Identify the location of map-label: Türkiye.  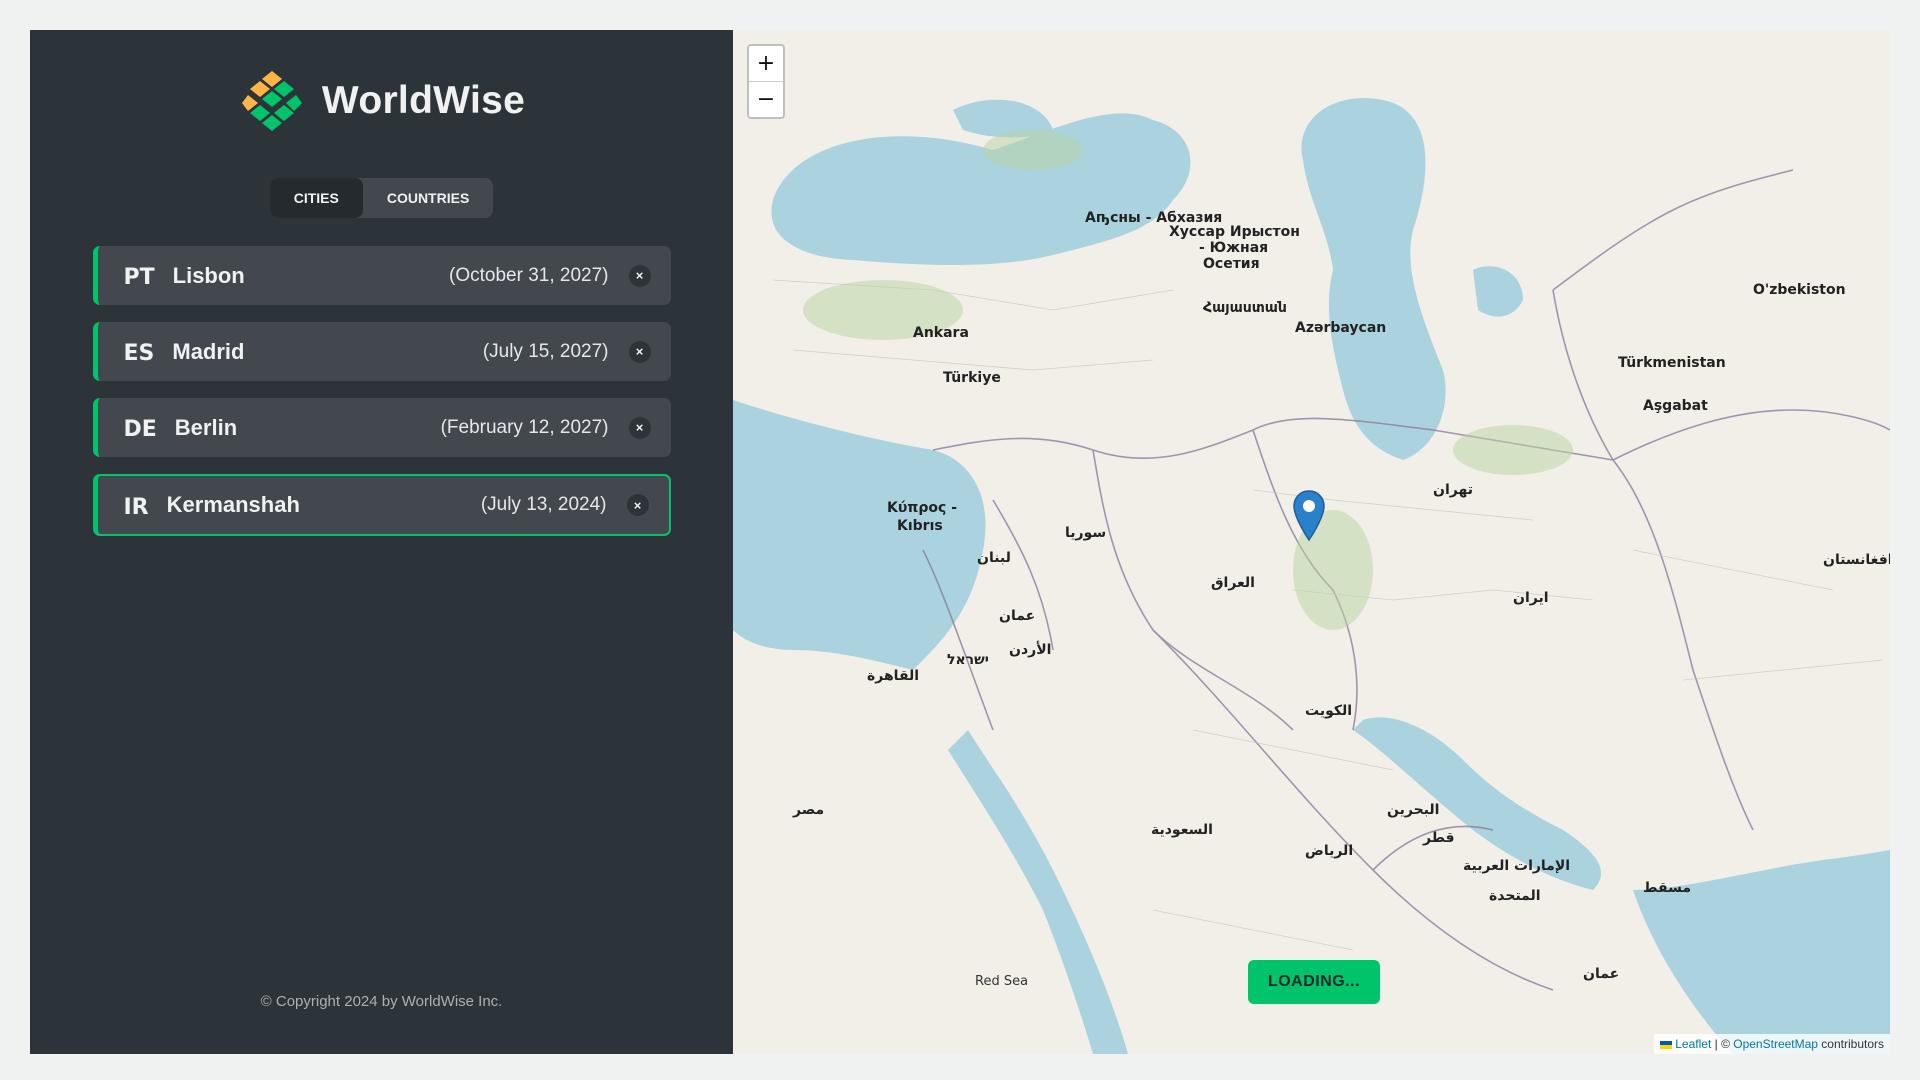
(972, 378).